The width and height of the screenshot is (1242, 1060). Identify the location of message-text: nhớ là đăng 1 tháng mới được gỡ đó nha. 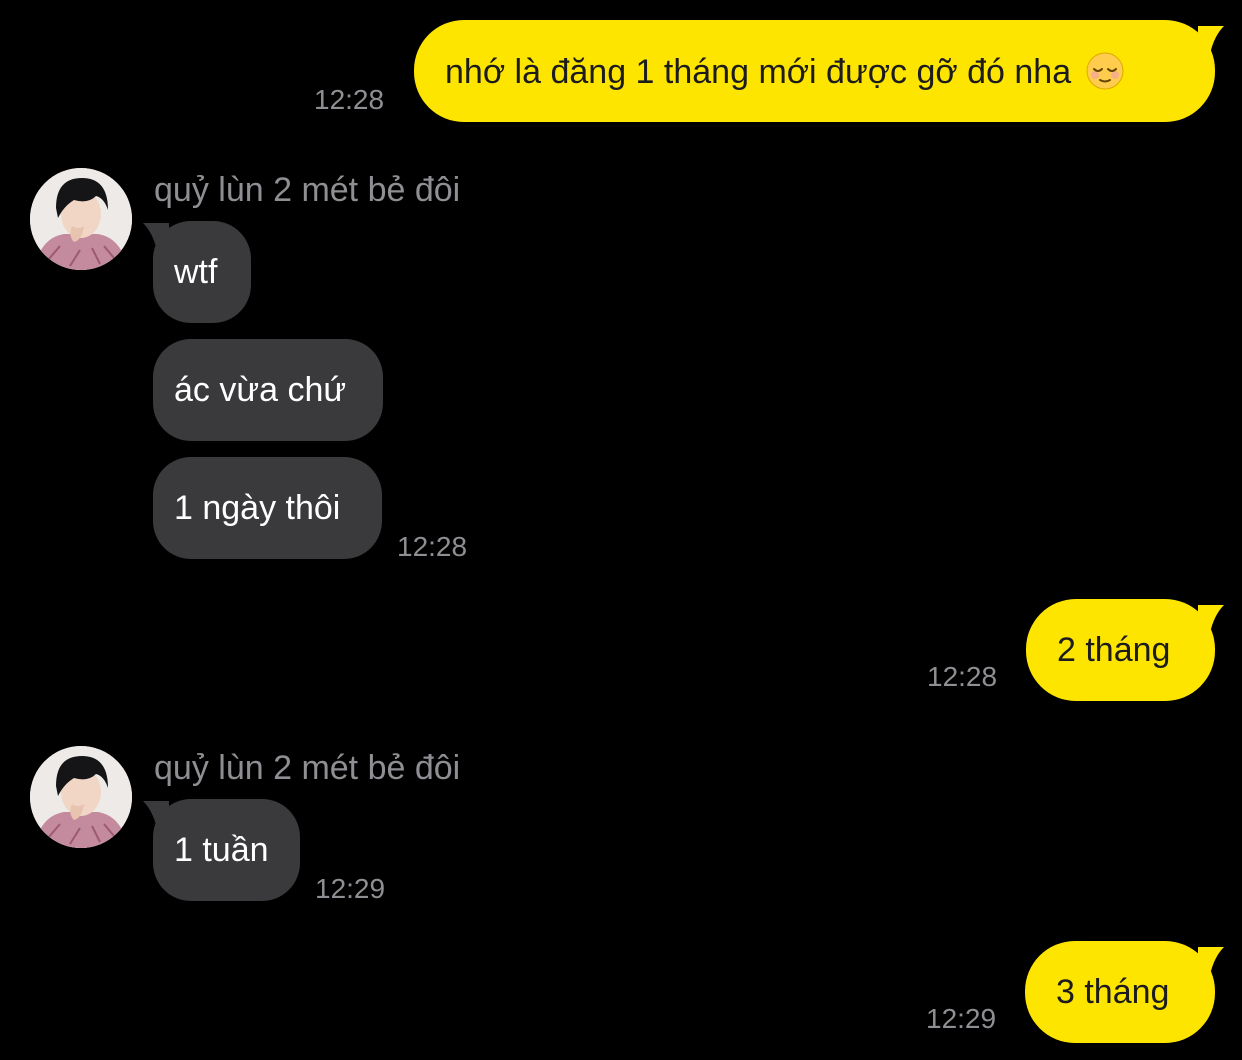
(814, 71).